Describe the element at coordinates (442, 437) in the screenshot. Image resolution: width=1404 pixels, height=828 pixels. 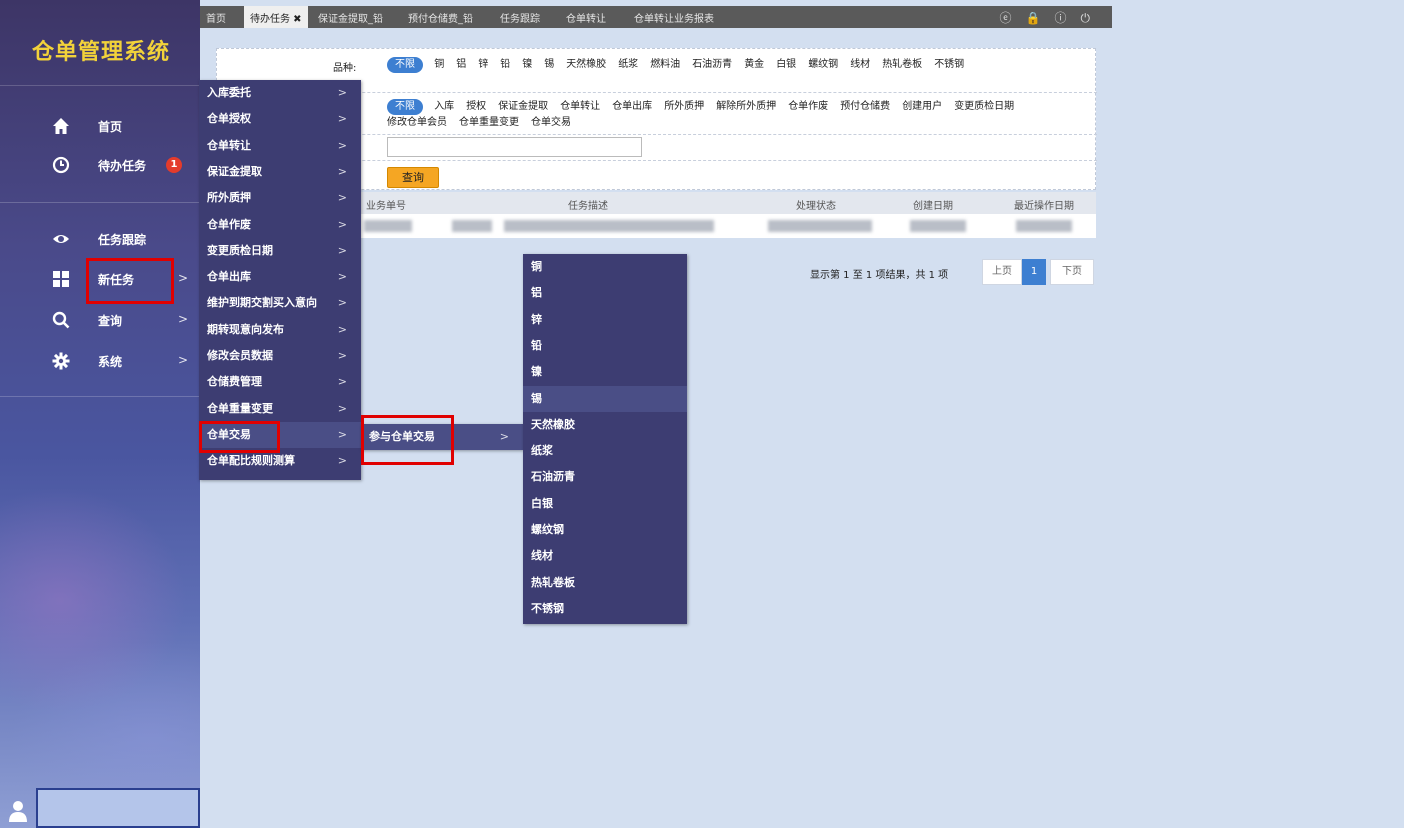
I see `menu2-item: 参与仓单交易 >` at that location.